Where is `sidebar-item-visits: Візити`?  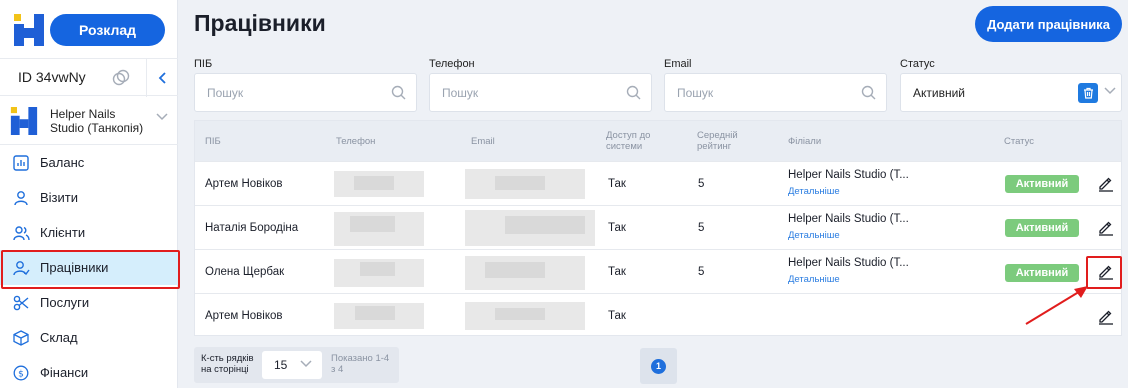
sidebar-item-visits: Візити is located at coordinates (89, 197).